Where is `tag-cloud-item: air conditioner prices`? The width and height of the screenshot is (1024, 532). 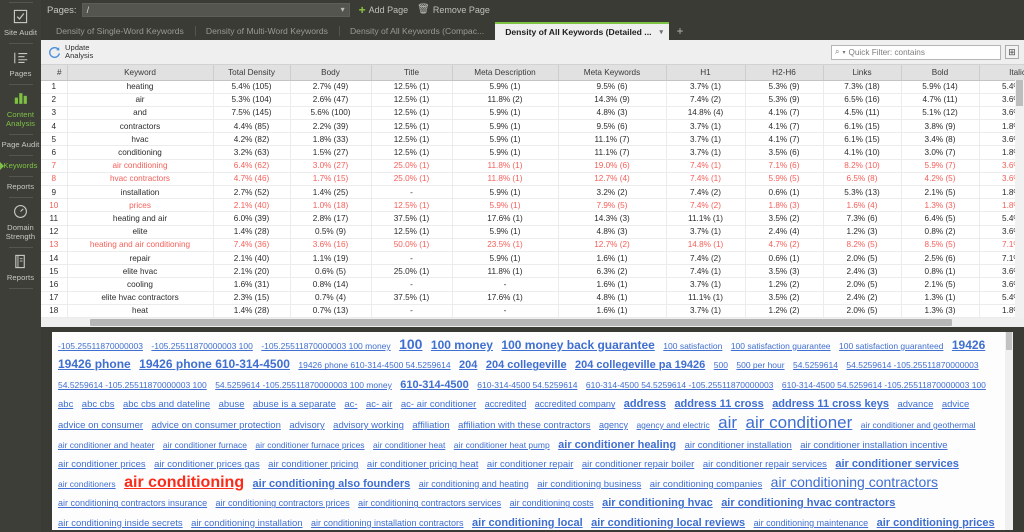 tag-cloud-item: air conditioner prices is located at coordinates (102, 464).